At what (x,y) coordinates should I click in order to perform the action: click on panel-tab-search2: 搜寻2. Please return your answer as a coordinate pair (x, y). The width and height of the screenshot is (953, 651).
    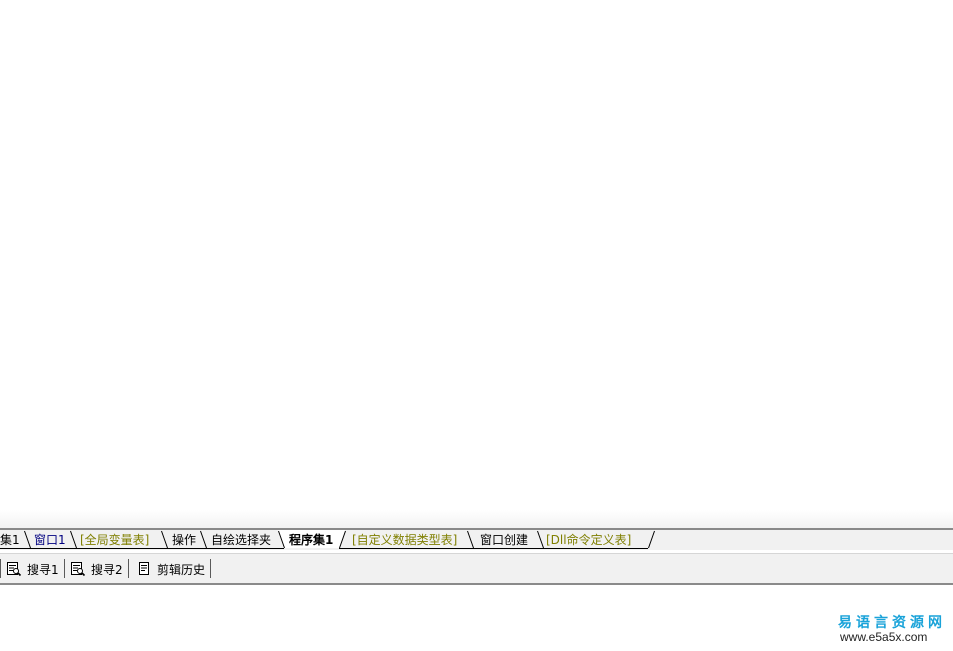
    Looking at the image, I should click on (96, 569).